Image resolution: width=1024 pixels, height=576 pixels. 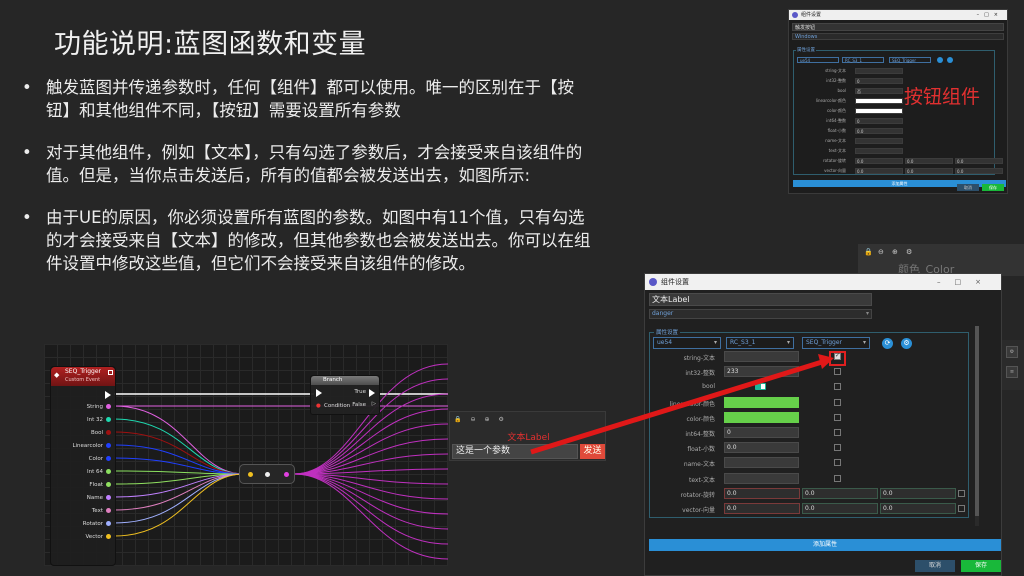 What do you see at coordinates (863, 60) in the screenshot?
I see `mini-select-sequence: RC_S3_1` at bounding box center [863, 60].